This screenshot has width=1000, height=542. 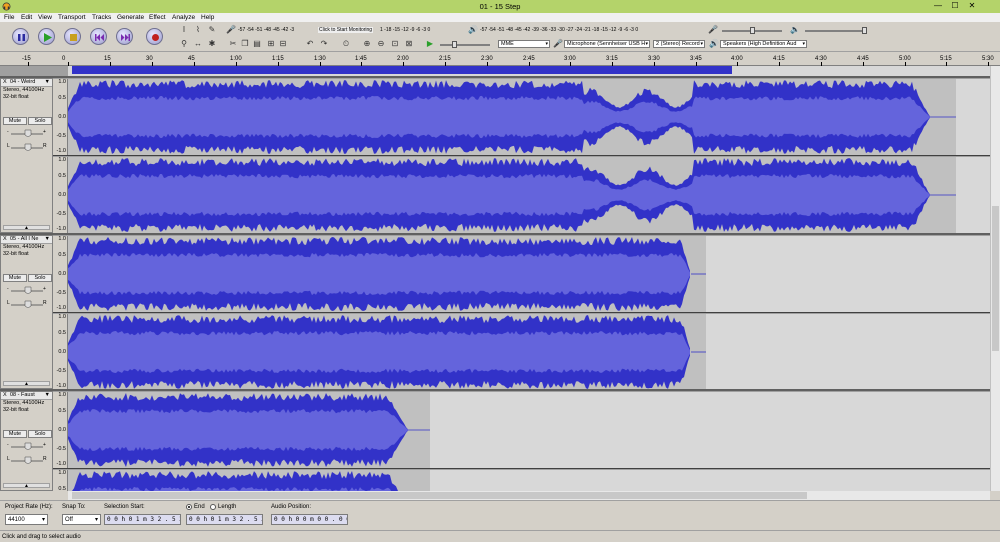 I want to click on menu-edit: Edit, so click(x=26, y=17).